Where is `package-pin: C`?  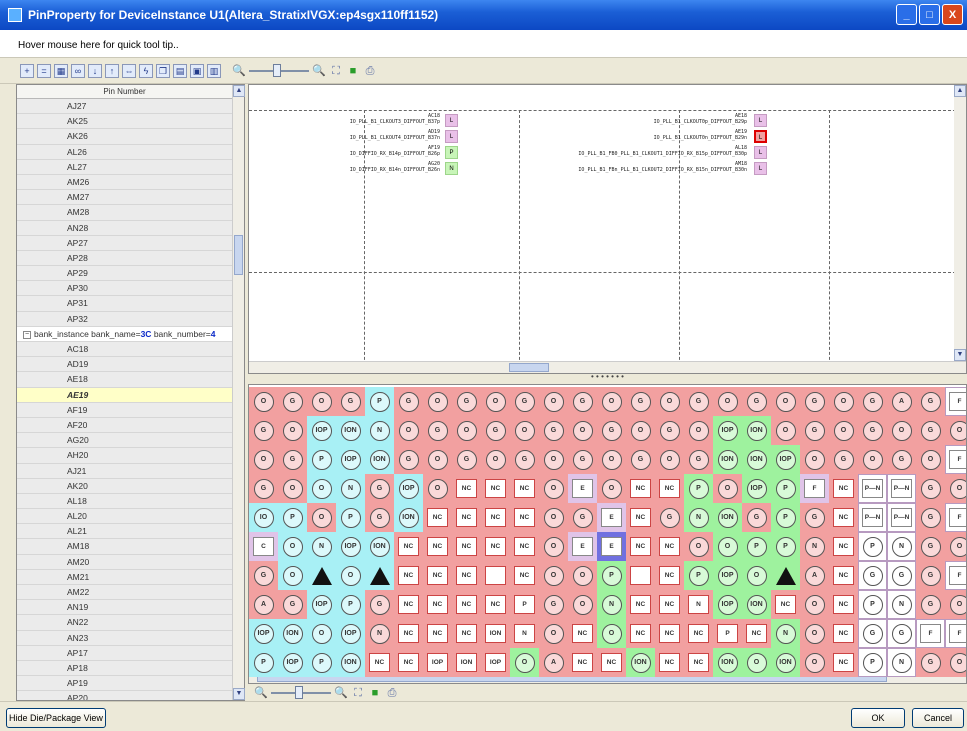
package-pin: C is located at coordinates (263, 546).